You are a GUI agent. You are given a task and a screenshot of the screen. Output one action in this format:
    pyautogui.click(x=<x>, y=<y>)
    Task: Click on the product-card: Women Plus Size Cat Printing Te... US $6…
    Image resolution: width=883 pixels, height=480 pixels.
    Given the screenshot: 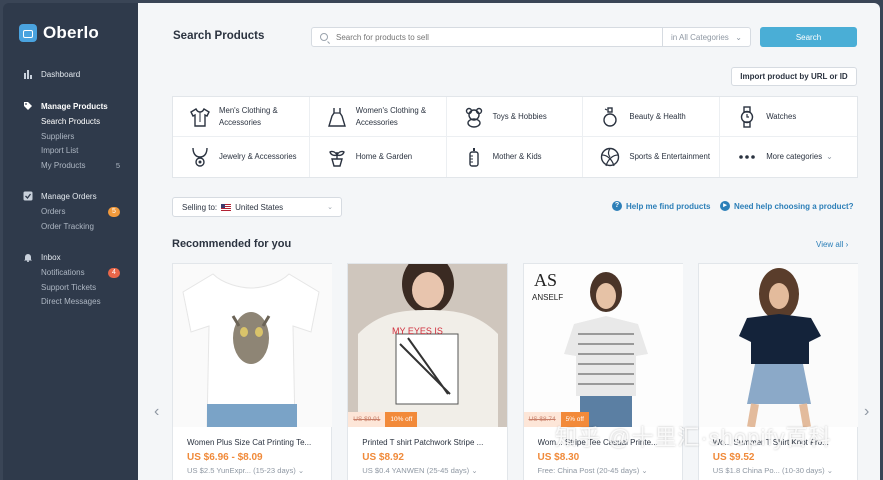 What is the action you would take?
    pyautogui.click(x=252, y=371)
    